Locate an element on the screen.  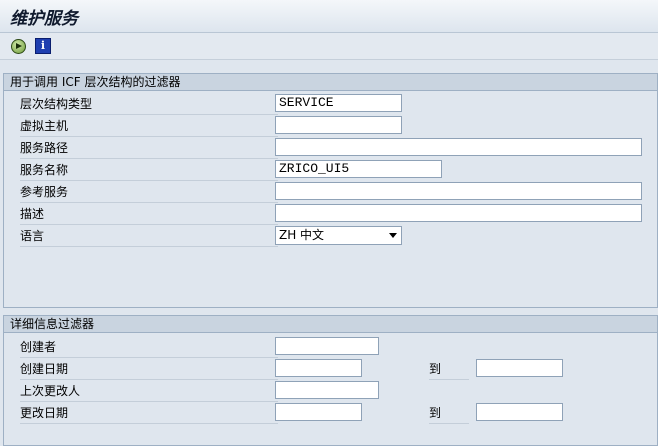
information-button: i is located at coordinates (43, 46).